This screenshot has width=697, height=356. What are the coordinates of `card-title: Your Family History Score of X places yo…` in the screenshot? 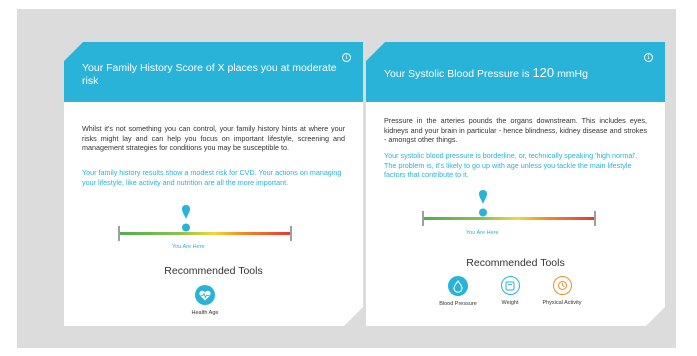 It's located at (209, 74).